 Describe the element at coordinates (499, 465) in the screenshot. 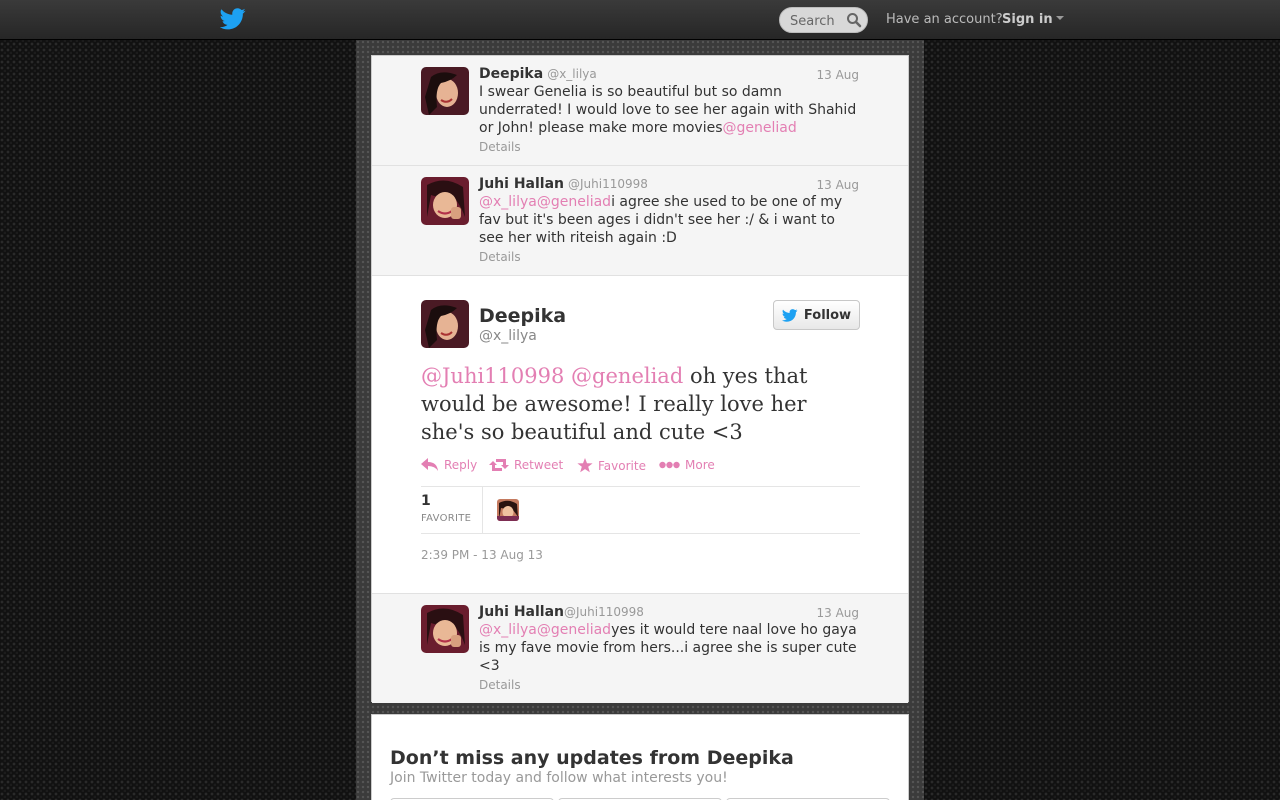

I see `retweet-icon` at that location.